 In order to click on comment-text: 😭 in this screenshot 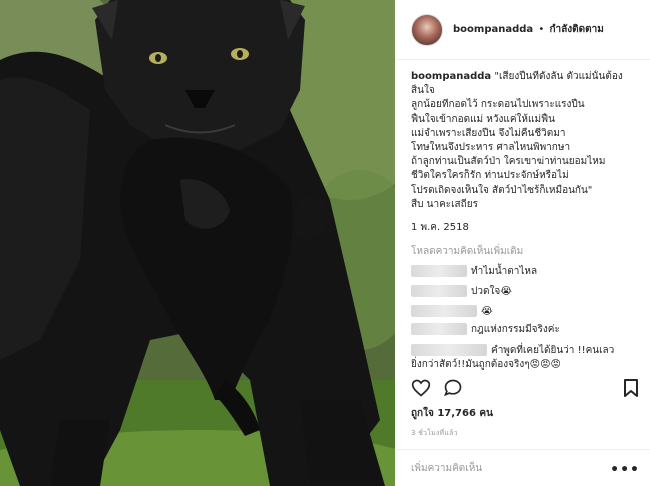, I will do `click(487, 311)`.